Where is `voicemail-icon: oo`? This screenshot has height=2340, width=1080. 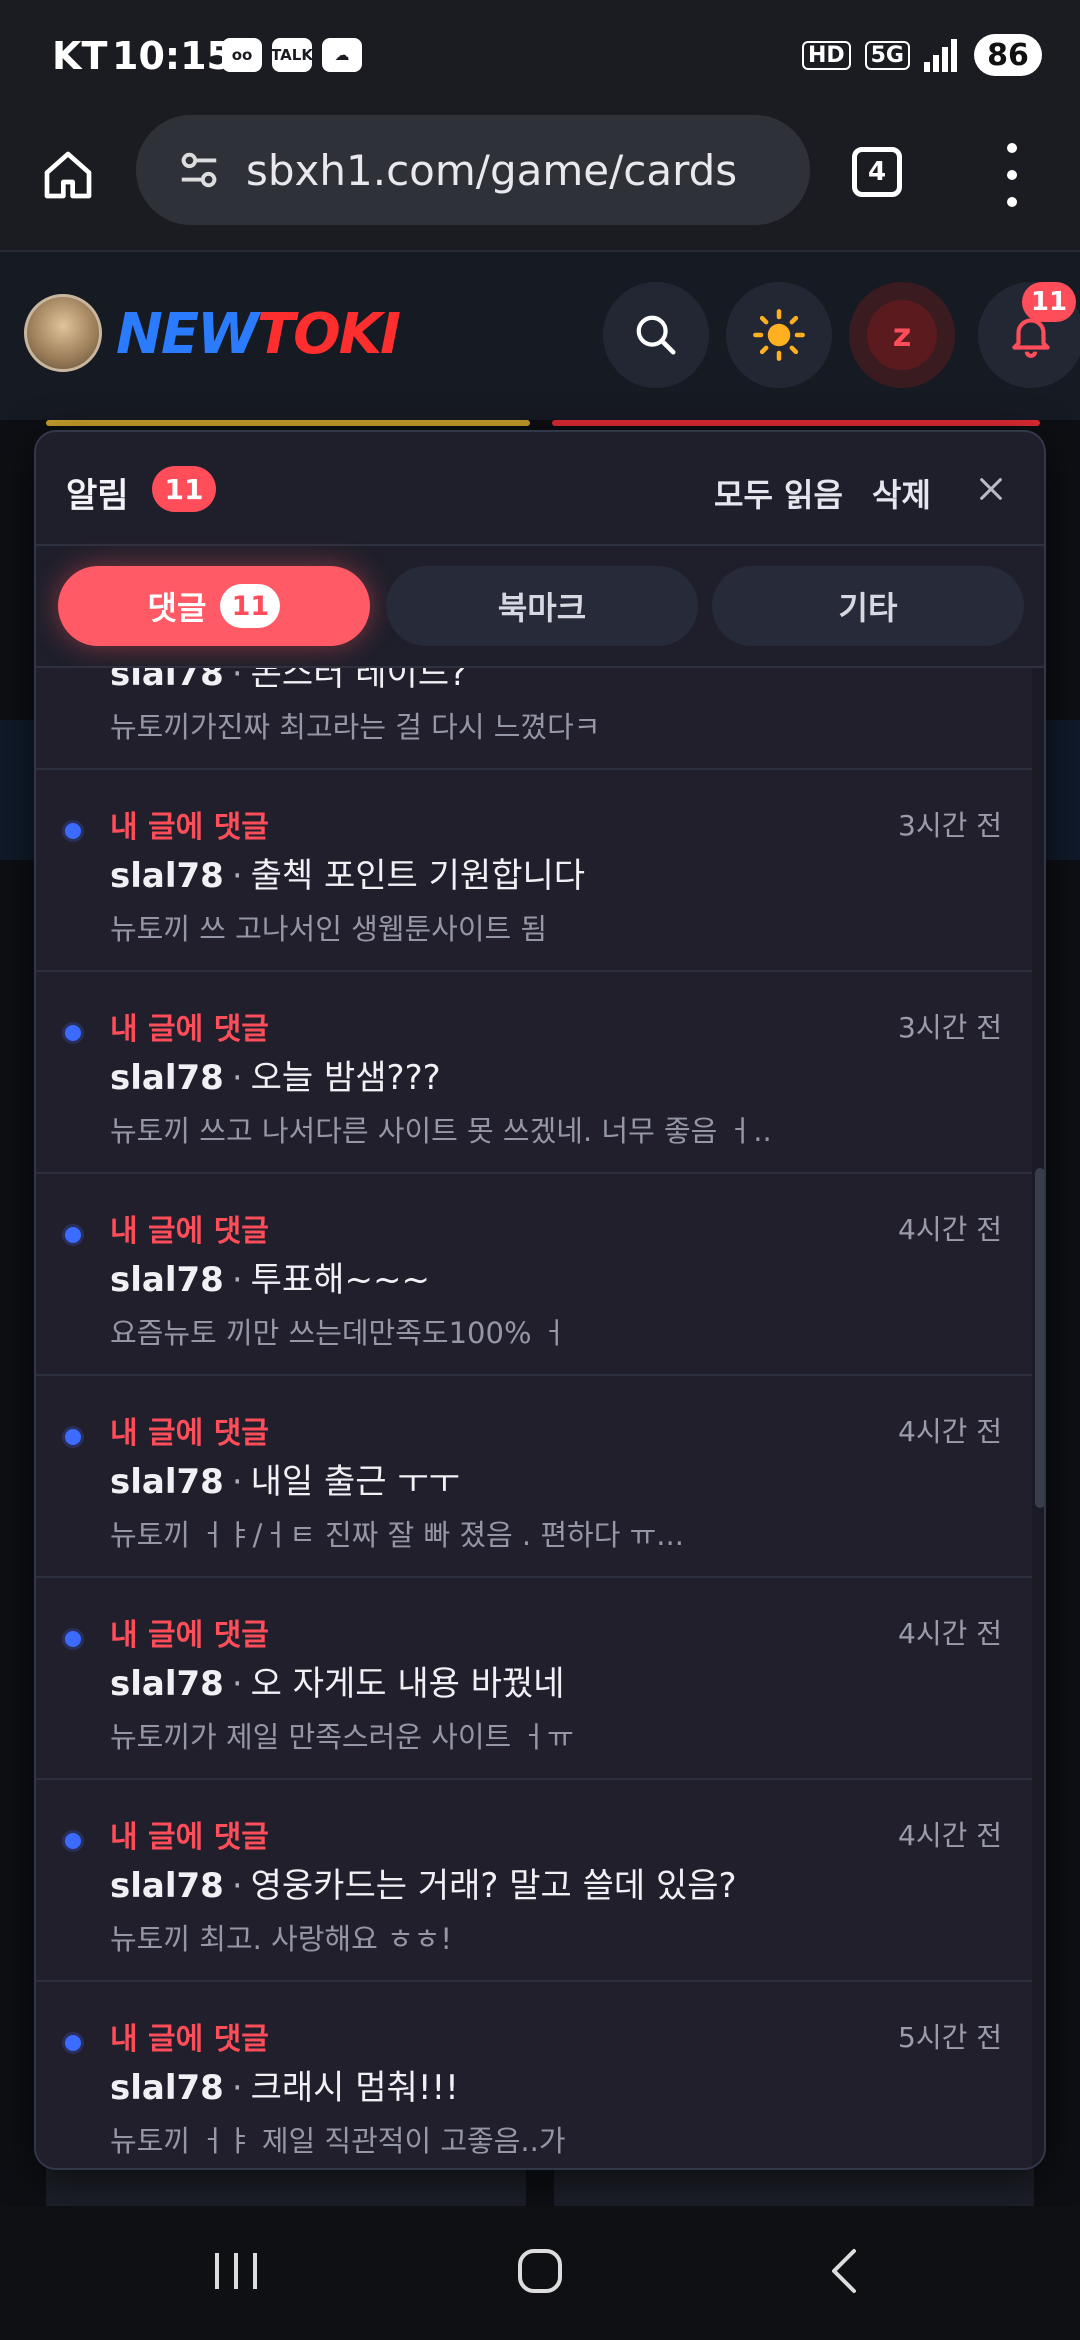
voicemail-icon: oo is located at coordinates (242, 55).